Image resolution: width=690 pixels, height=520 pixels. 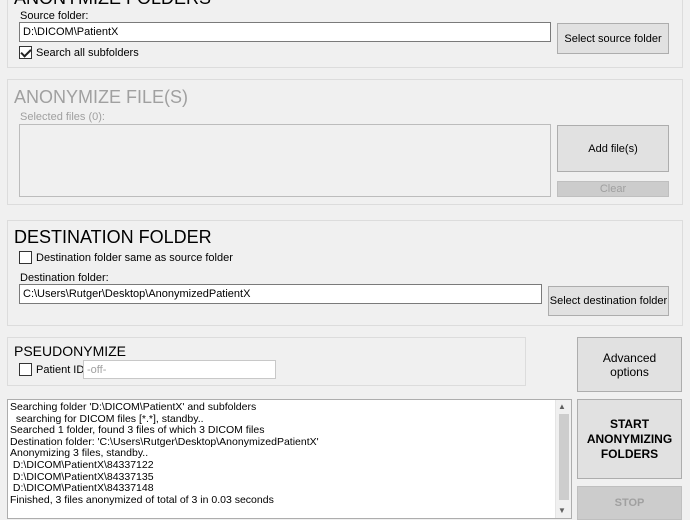 What do you see at coordinates (285, 32) in the screenshot?
I see `source-folder-input: D:\DICOM\PatientX` at bounding box center [285, 32].